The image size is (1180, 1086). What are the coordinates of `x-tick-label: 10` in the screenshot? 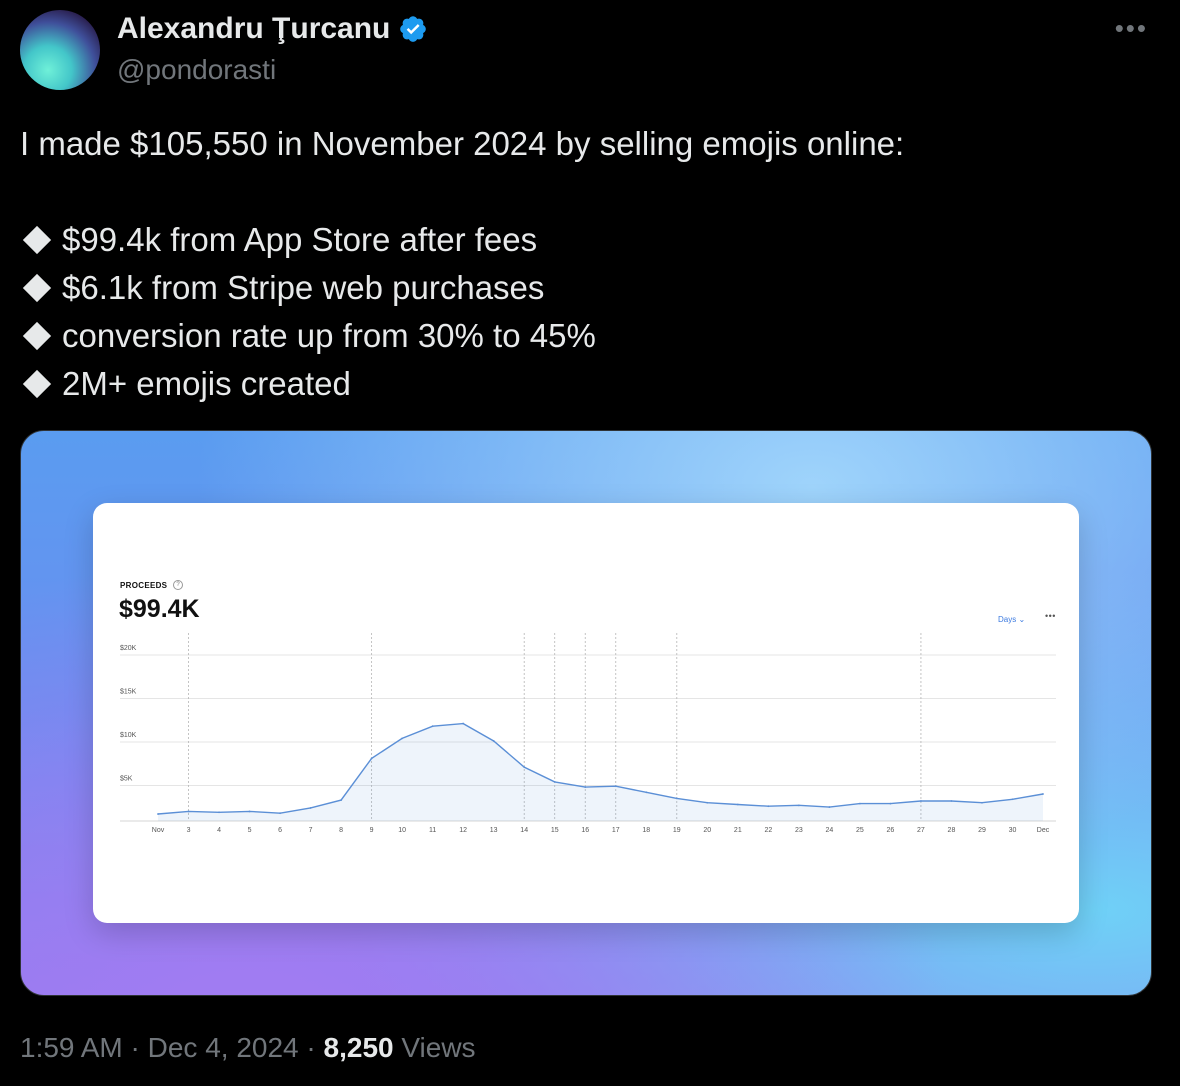 It's located at (402, 830).